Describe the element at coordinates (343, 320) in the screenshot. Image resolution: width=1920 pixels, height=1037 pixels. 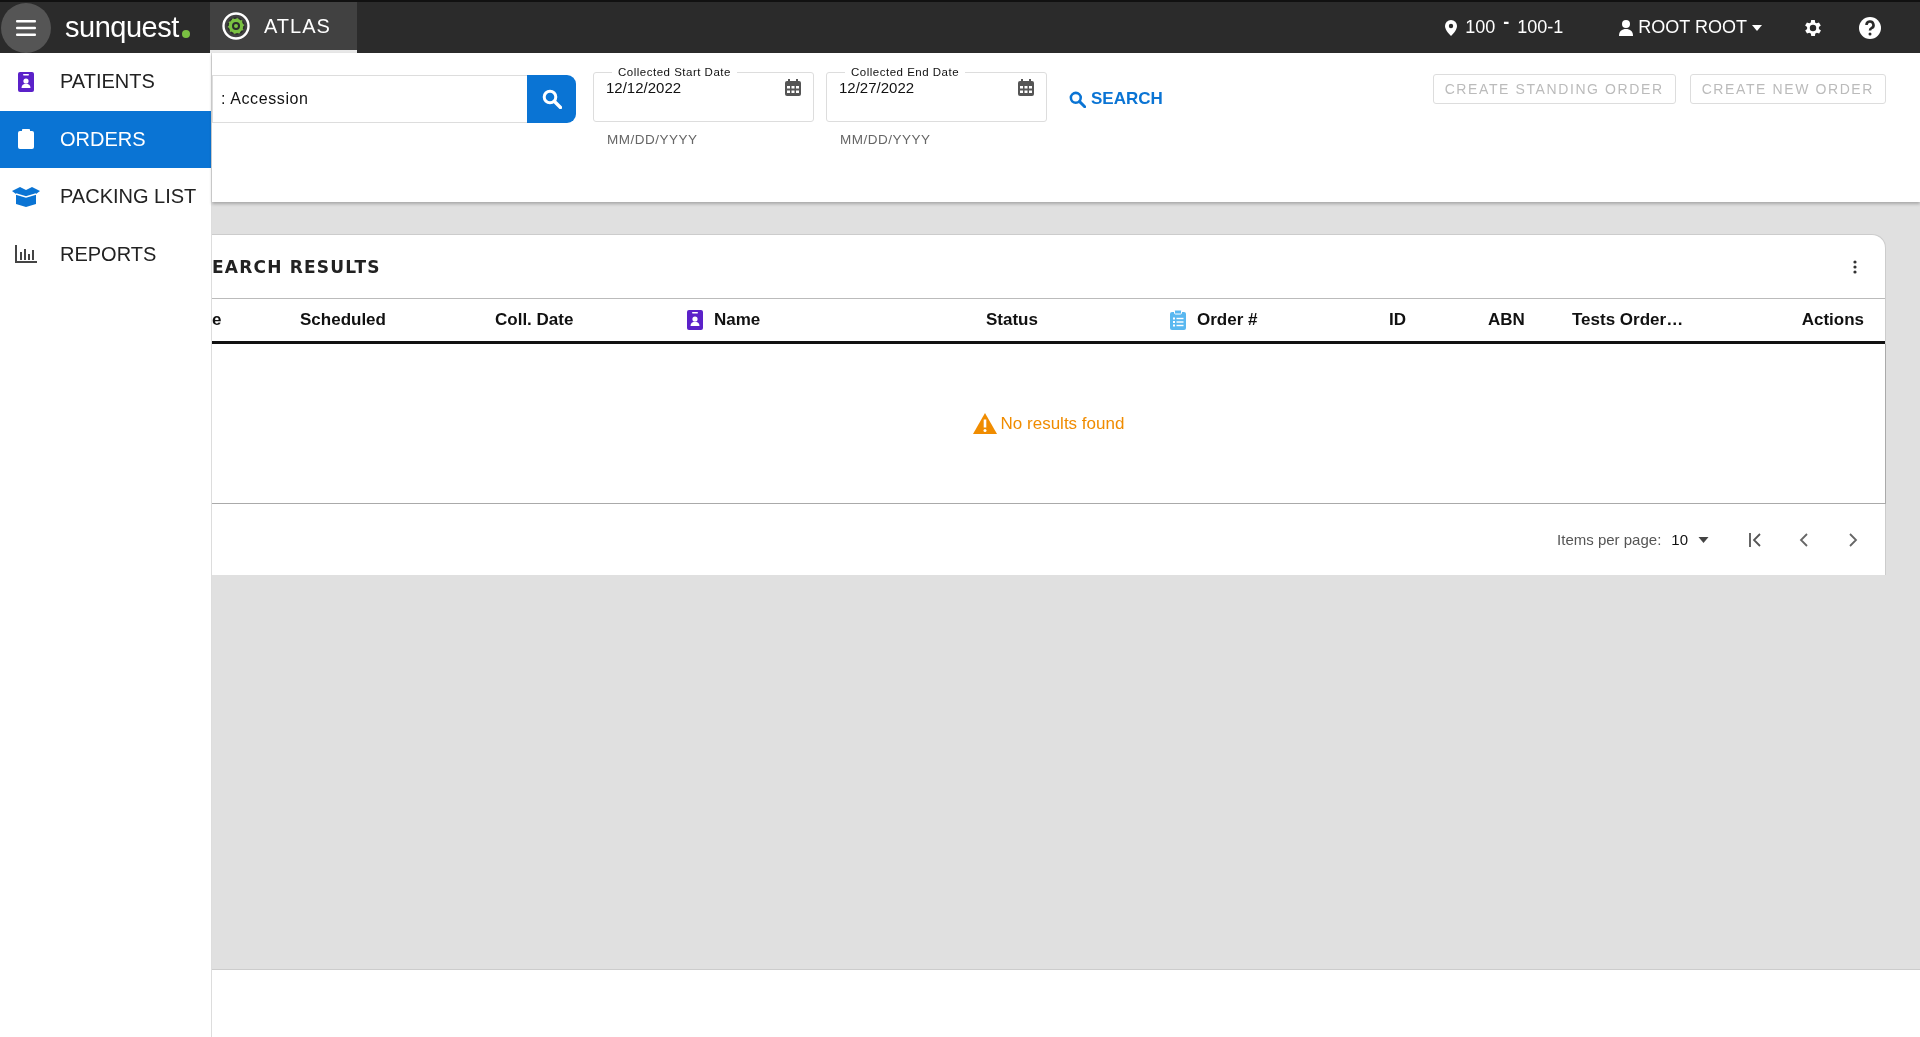
I see `column-header: Scheduled` at that location.